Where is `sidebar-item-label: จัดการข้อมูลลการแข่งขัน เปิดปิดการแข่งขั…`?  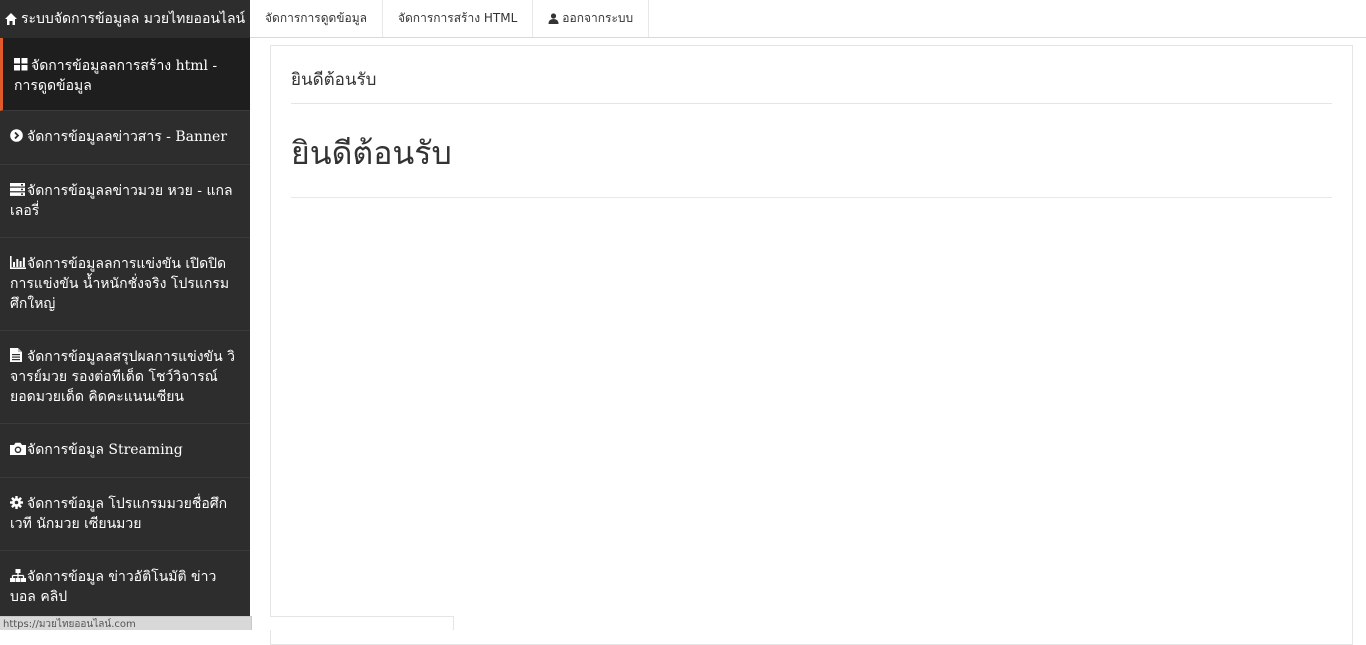
sidebar-item-label: จัดการข้อมูลลการแข่งขัน เปิดปิดการแข่งขั… is located at coordinates (120, 284).